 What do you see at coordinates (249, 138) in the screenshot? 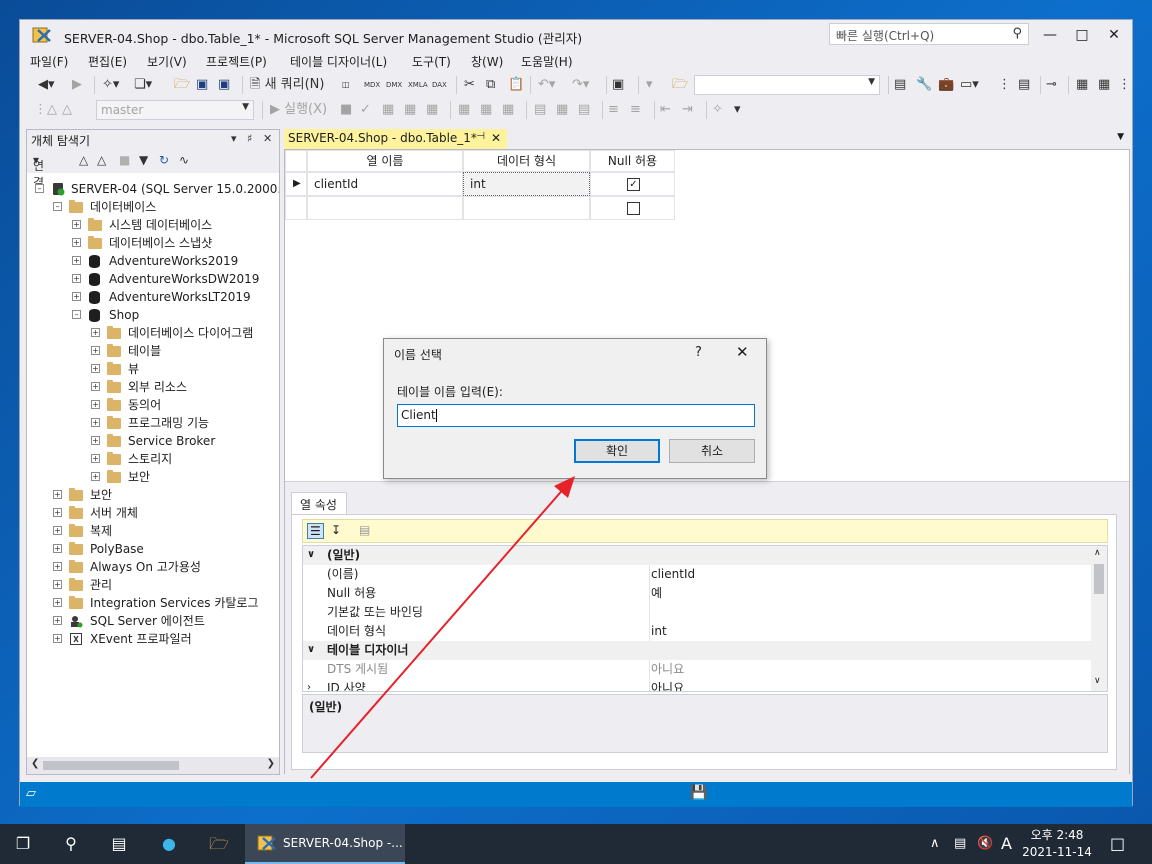
I see `pin-icon: ♯` at bounding box center [249, 138].